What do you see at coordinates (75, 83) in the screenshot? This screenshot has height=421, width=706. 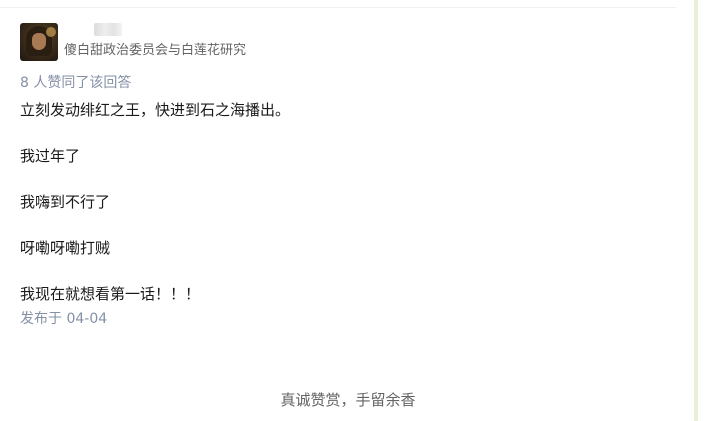 I see `voters-count: 8 人赞同了该回答` at bounding box center [75, 83].